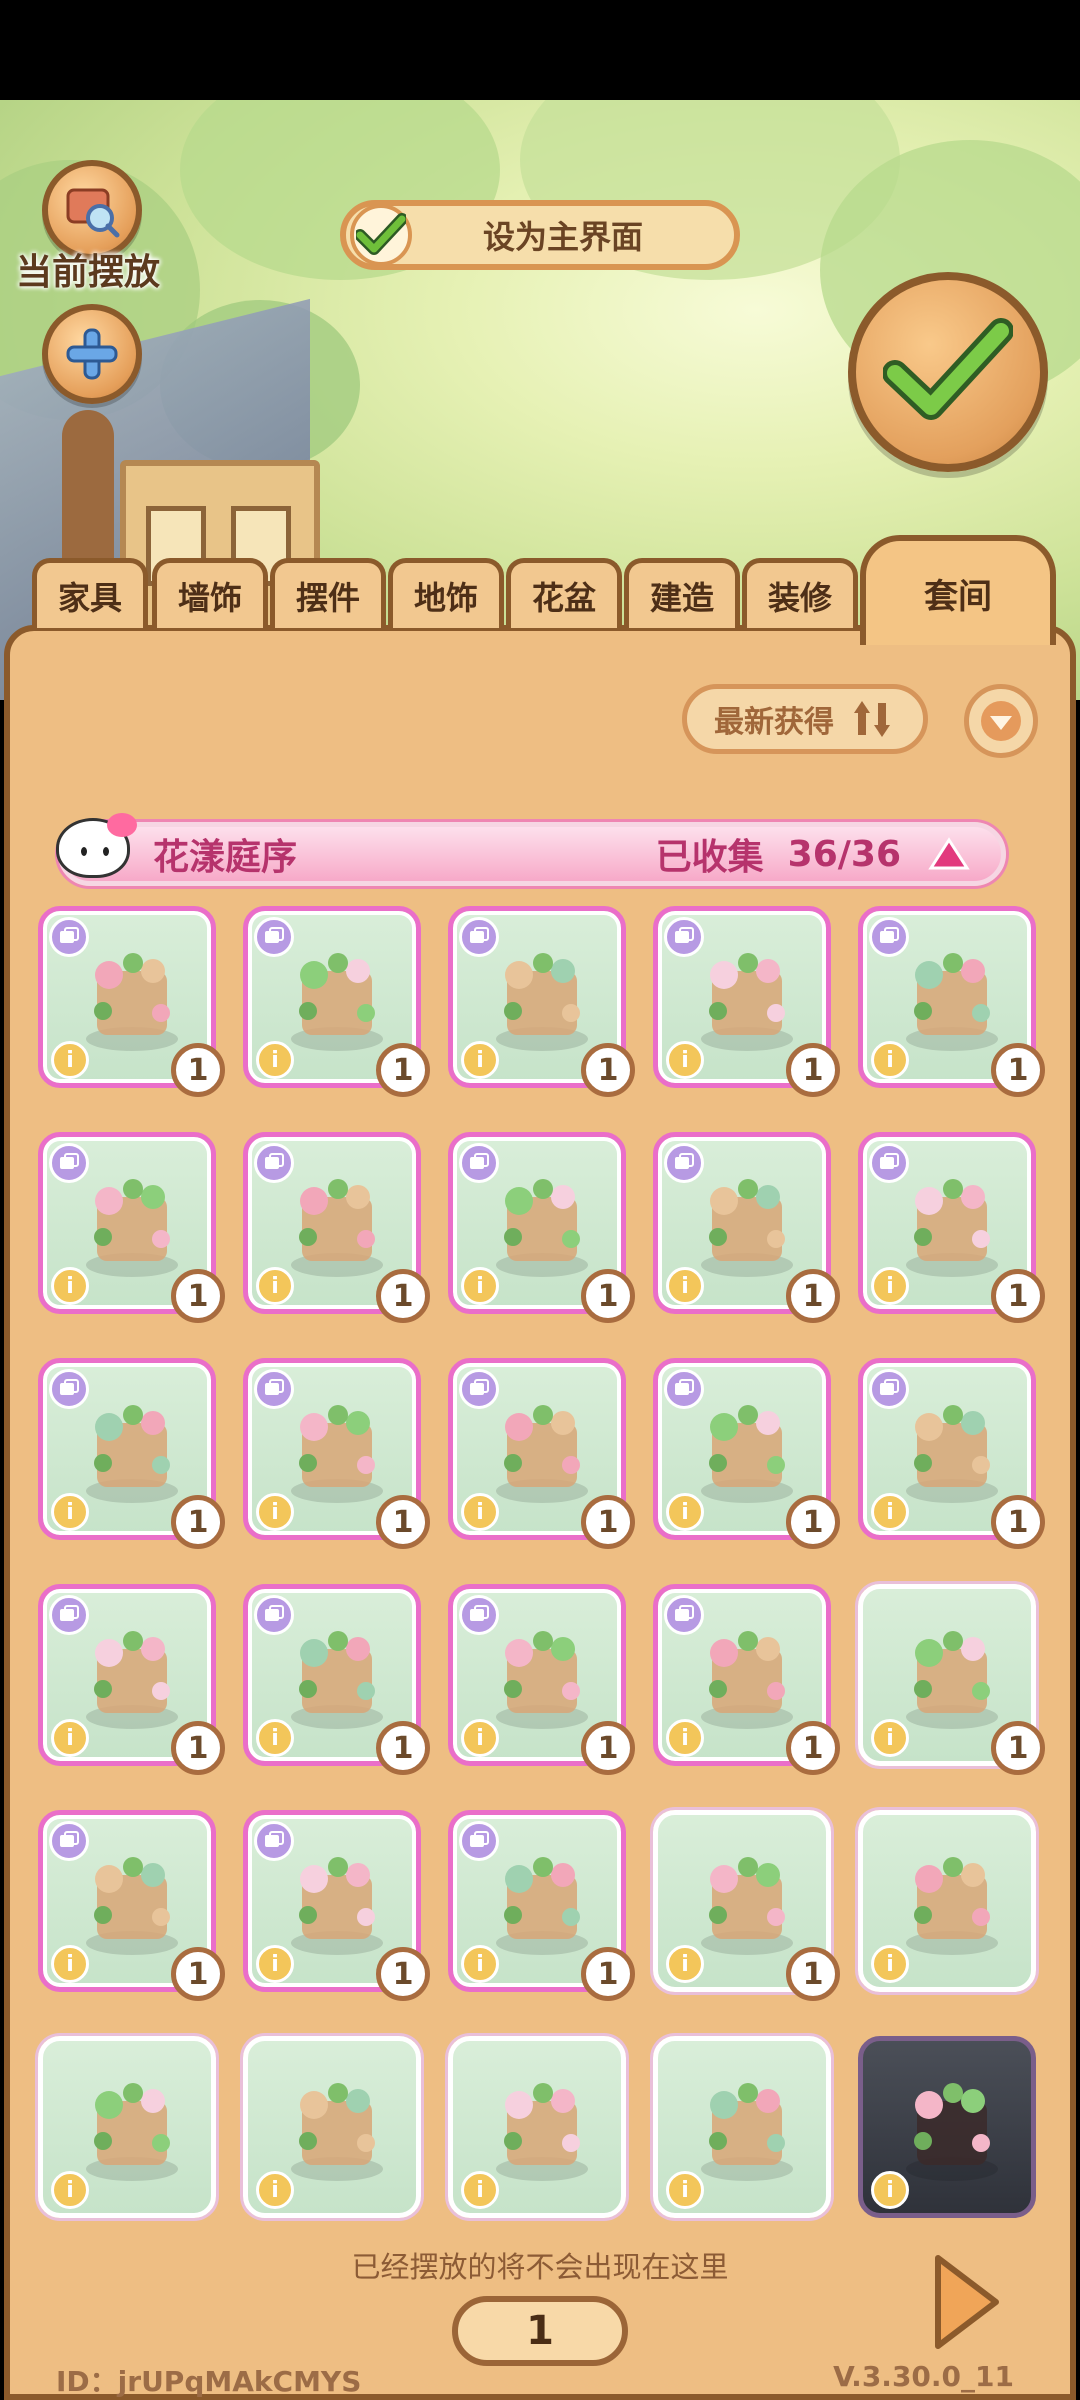 This screenshot has width=1080, height=2400. I want to click on item-card-fountain: i1, so click(336, 1227).